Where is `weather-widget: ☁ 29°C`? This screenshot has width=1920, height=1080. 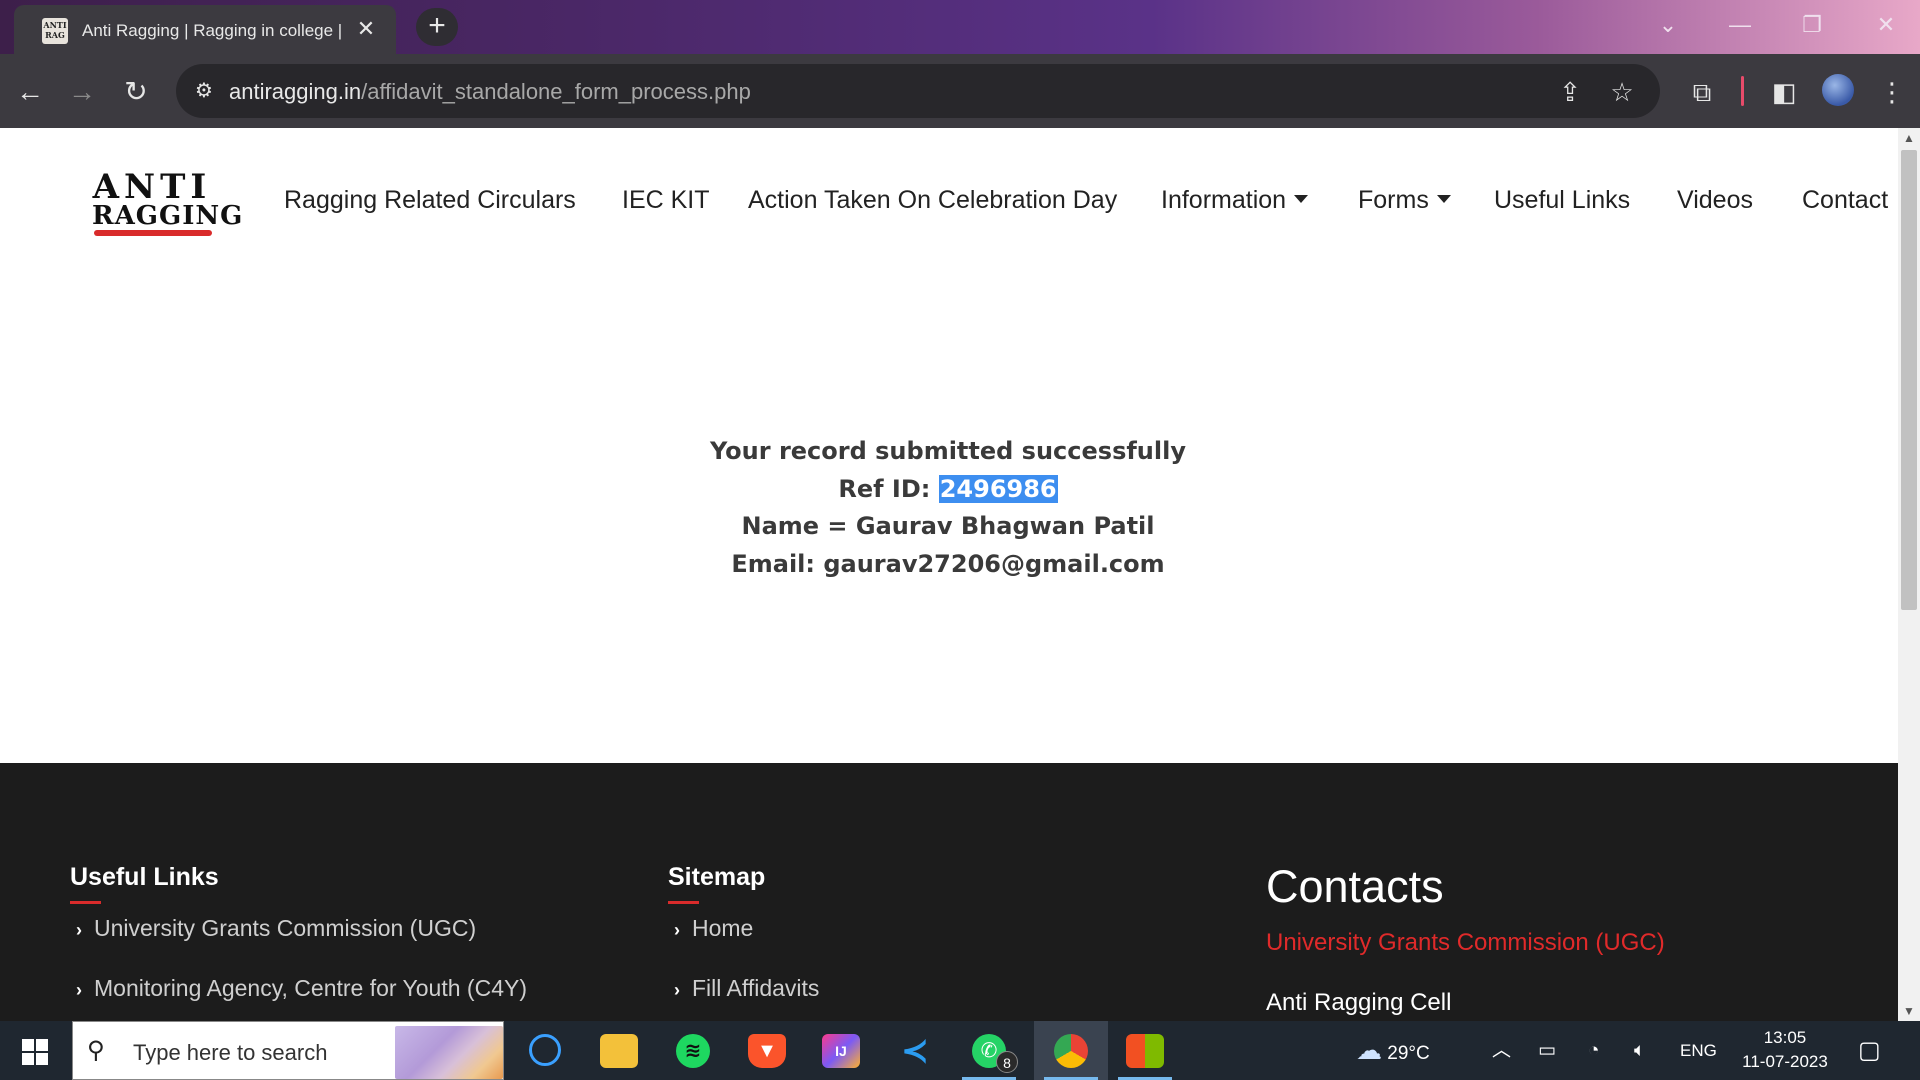
weather-widget: ☁ 29°C is located at coordinates (1393, 1050).